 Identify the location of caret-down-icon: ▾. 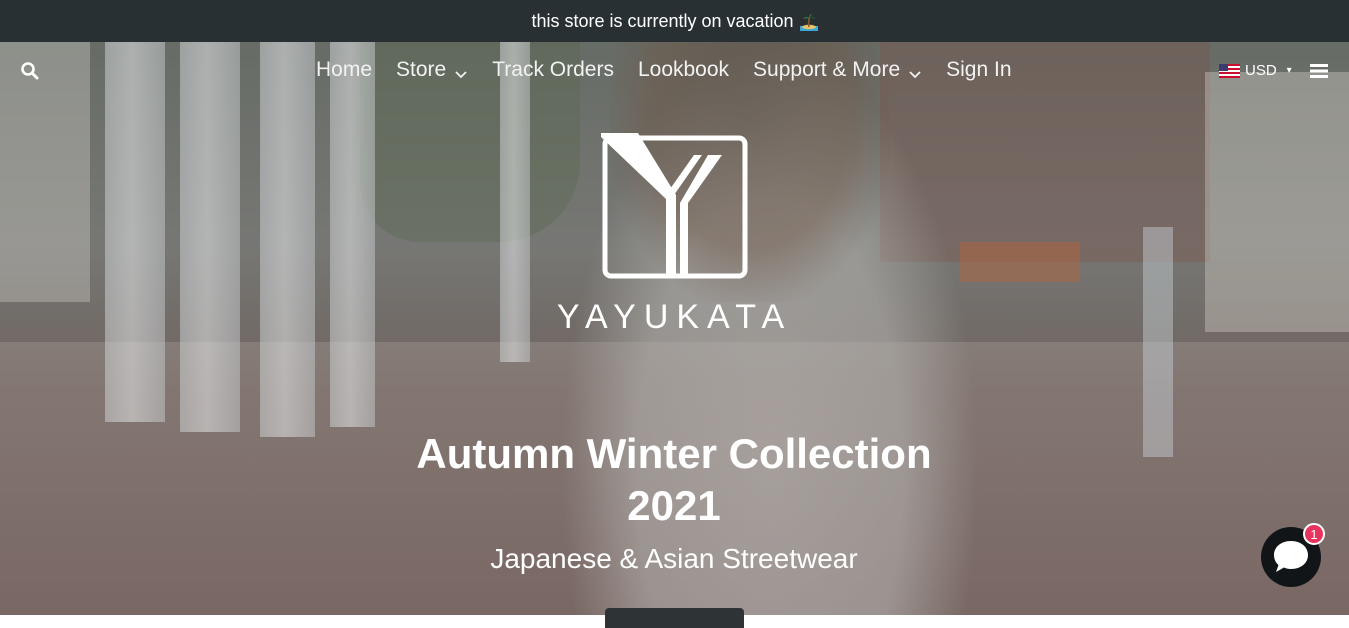
(1289, 70).